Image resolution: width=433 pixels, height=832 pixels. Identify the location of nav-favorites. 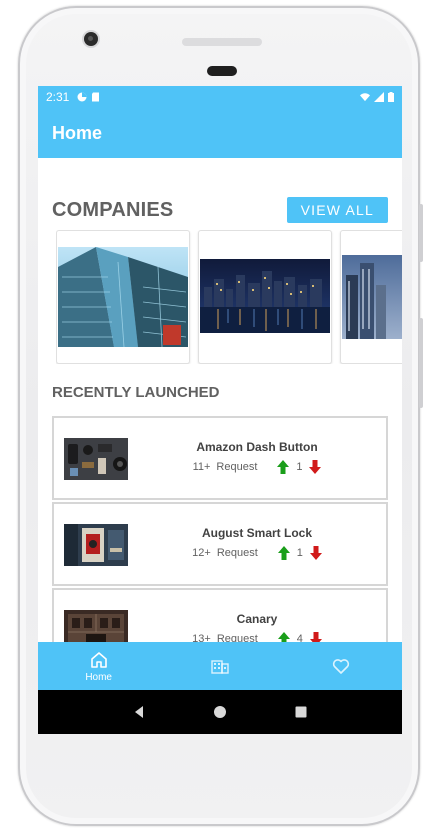
(341, 666).